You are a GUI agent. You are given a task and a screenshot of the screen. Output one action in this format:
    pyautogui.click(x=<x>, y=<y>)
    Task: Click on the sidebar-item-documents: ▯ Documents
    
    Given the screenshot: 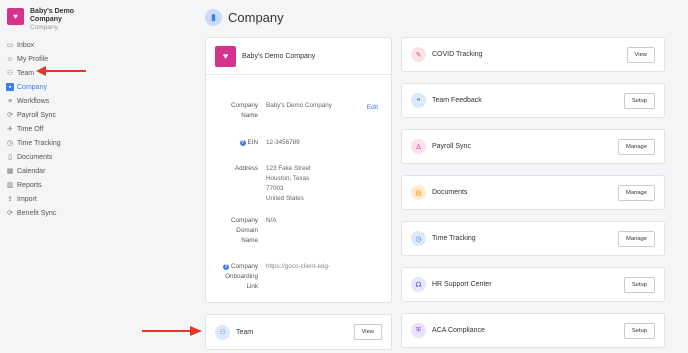 What is the action you would take?
    pyautogui.click(x=66, y=157)
    